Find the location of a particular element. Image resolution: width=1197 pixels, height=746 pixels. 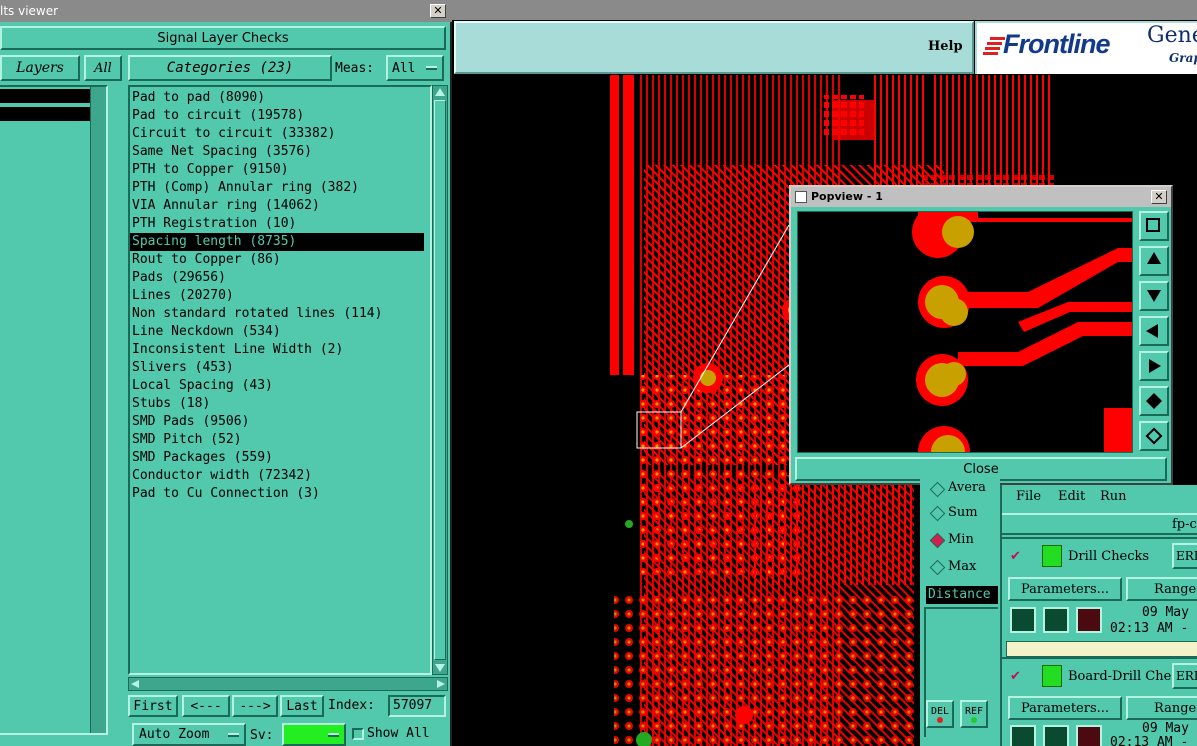

category-item: PTH to Copper (9150) is located at coordinates (280, 170).